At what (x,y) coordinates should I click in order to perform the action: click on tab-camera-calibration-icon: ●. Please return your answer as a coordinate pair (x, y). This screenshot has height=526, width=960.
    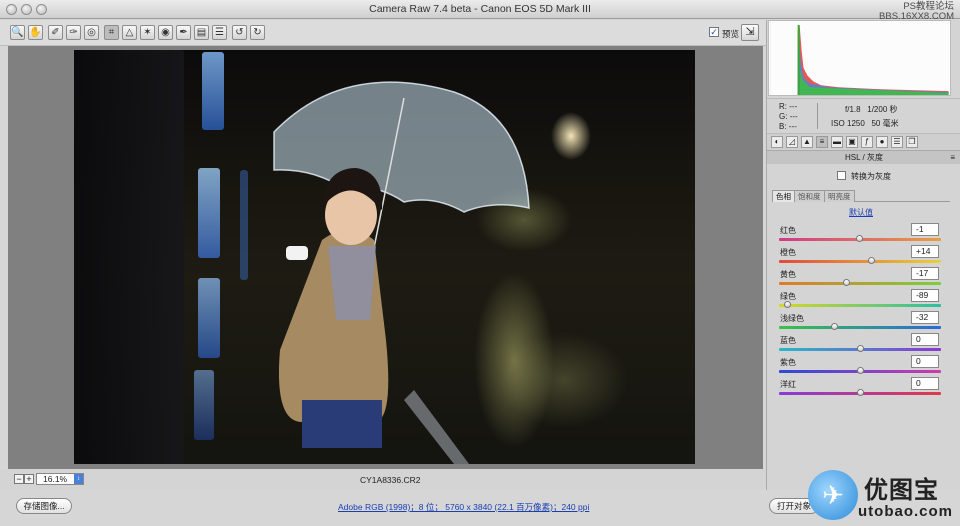
    Looking at the image, I should click on (882, 142).